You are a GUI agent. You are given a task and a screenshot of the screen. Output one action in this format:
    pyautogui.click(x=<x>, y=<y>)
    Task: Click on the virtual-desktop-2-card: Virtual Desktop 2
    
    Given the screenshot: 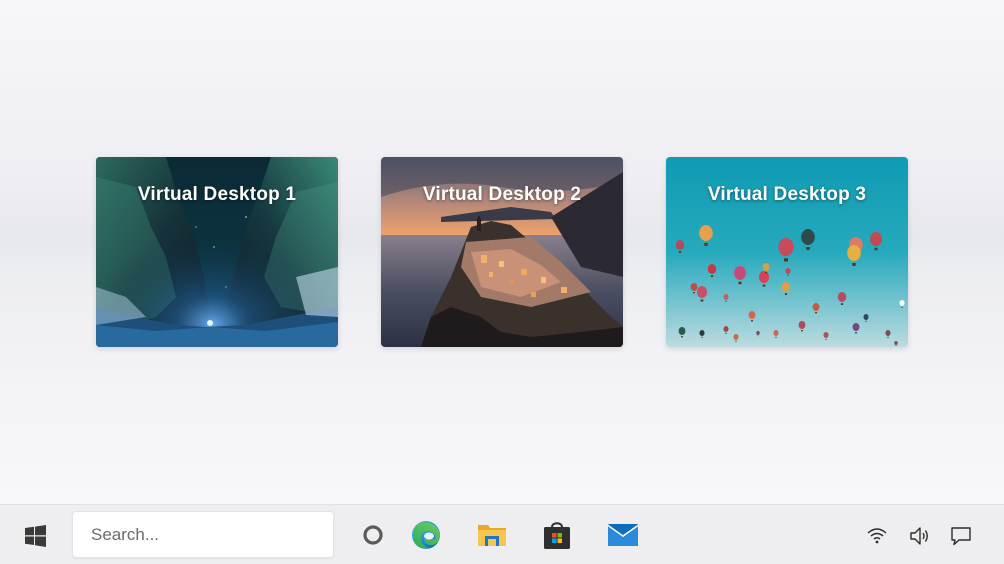 What is the action you would take?
    pyautogui.click(x=502, y=252)
    